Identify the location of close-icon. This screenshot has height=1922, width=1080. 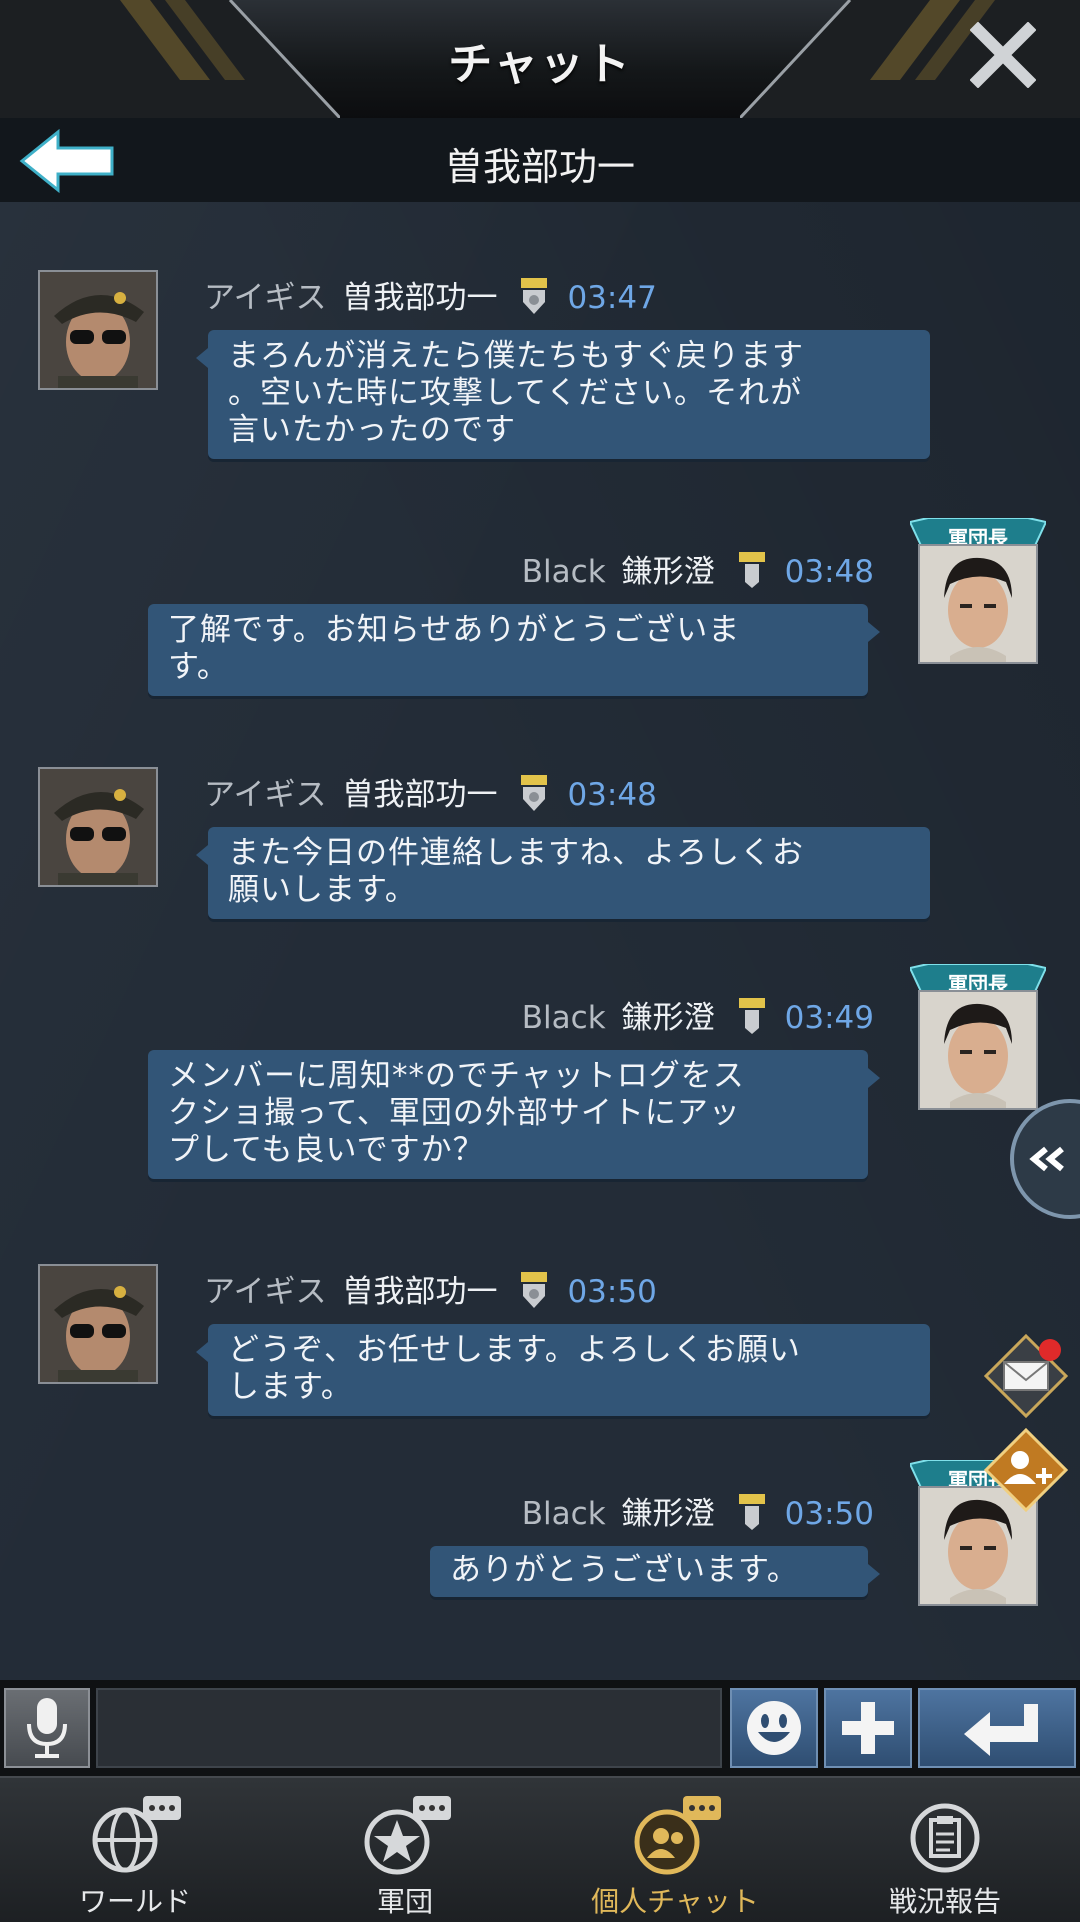
(1003, 55).